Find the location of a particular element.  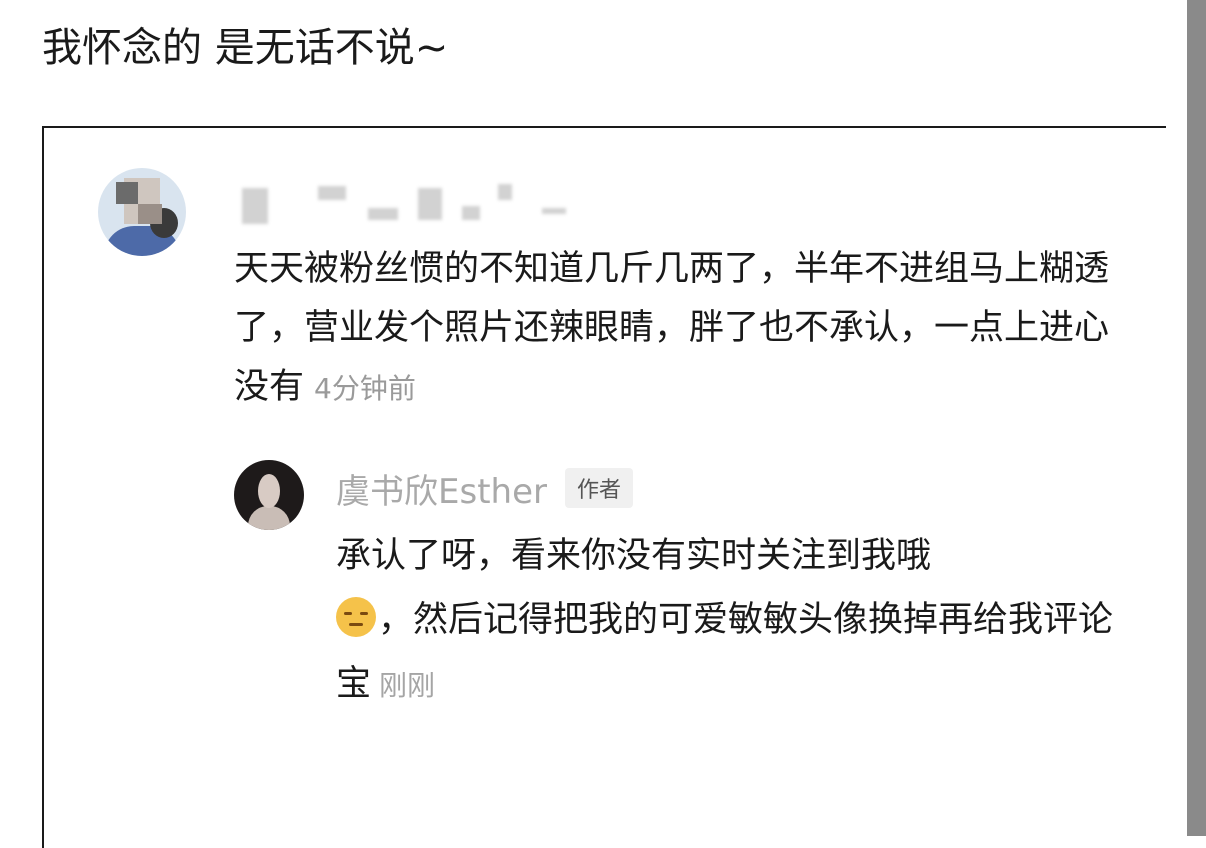

reply-username: 虞书欣Esther is located at coordinates (441, 488).